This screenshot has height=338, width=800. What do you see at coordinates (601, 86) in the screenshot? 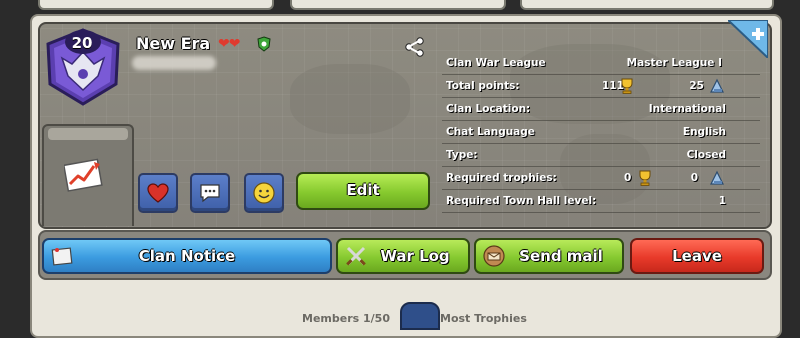
I see `stat-row-total-points: Total points: 111 25` at bounding box center [601, 86].